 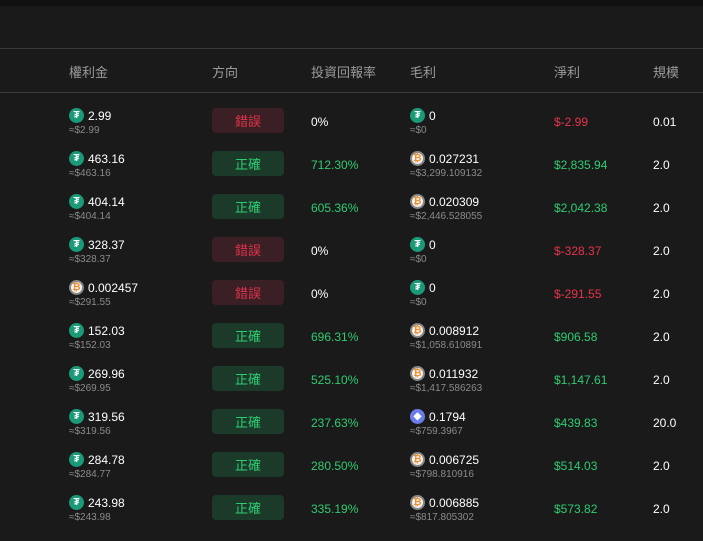 What do you see at coordinates (666, 71) in the screenshot?
I see `header-size: 規模` at bounding box center [666, 71].